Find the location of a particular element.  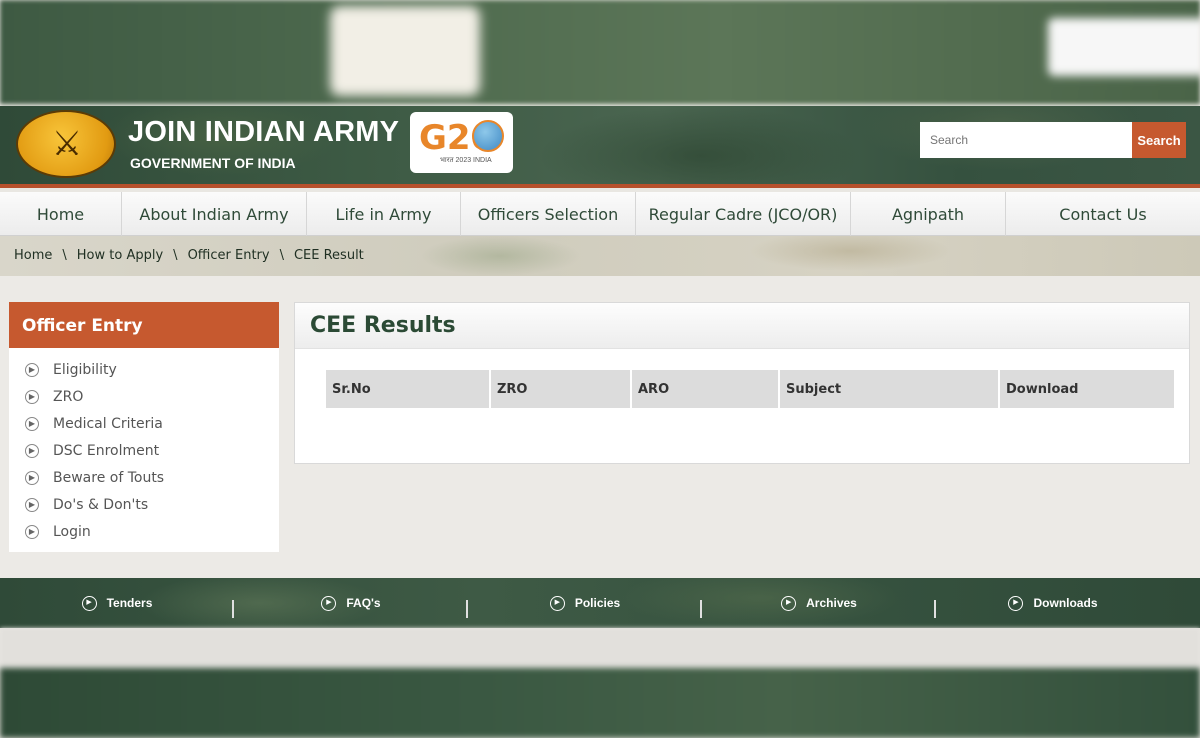

column-header-subject: Subject is located at coordinates (889, 389).